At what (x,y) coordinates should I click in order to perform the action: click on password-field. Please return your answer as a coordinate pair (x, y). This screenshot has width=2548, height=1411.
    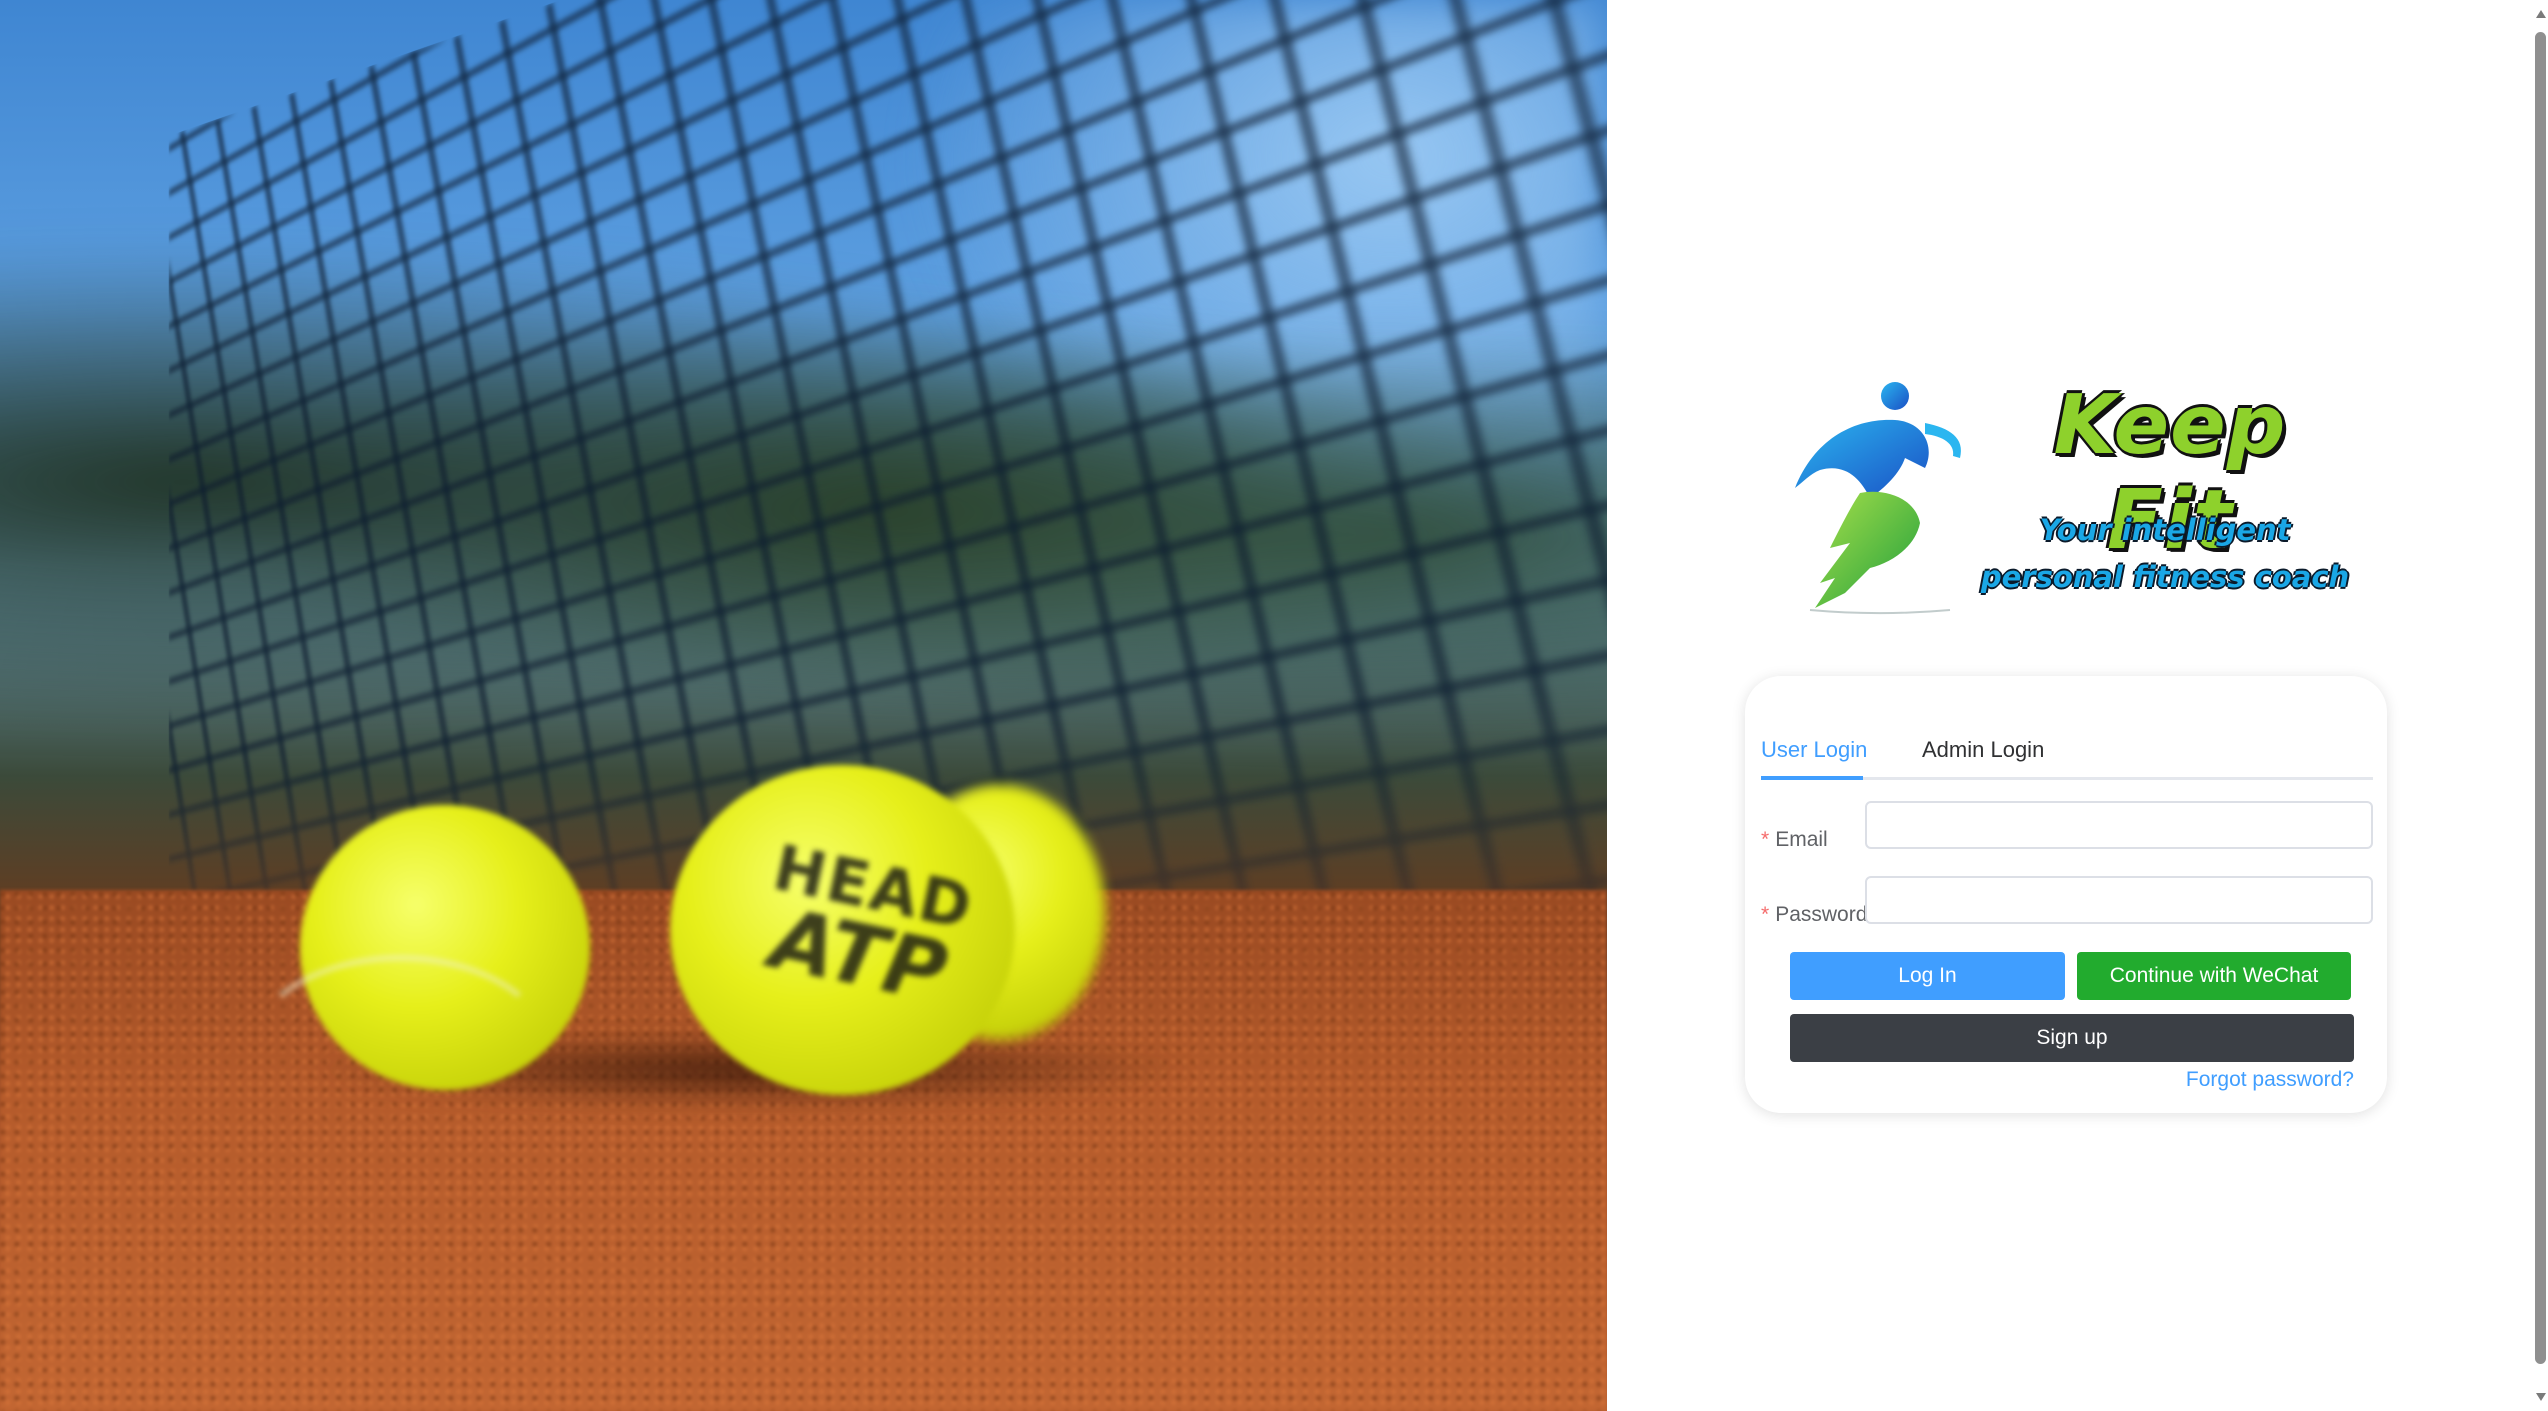
    Looking at the image, I should click on (2119, 900).